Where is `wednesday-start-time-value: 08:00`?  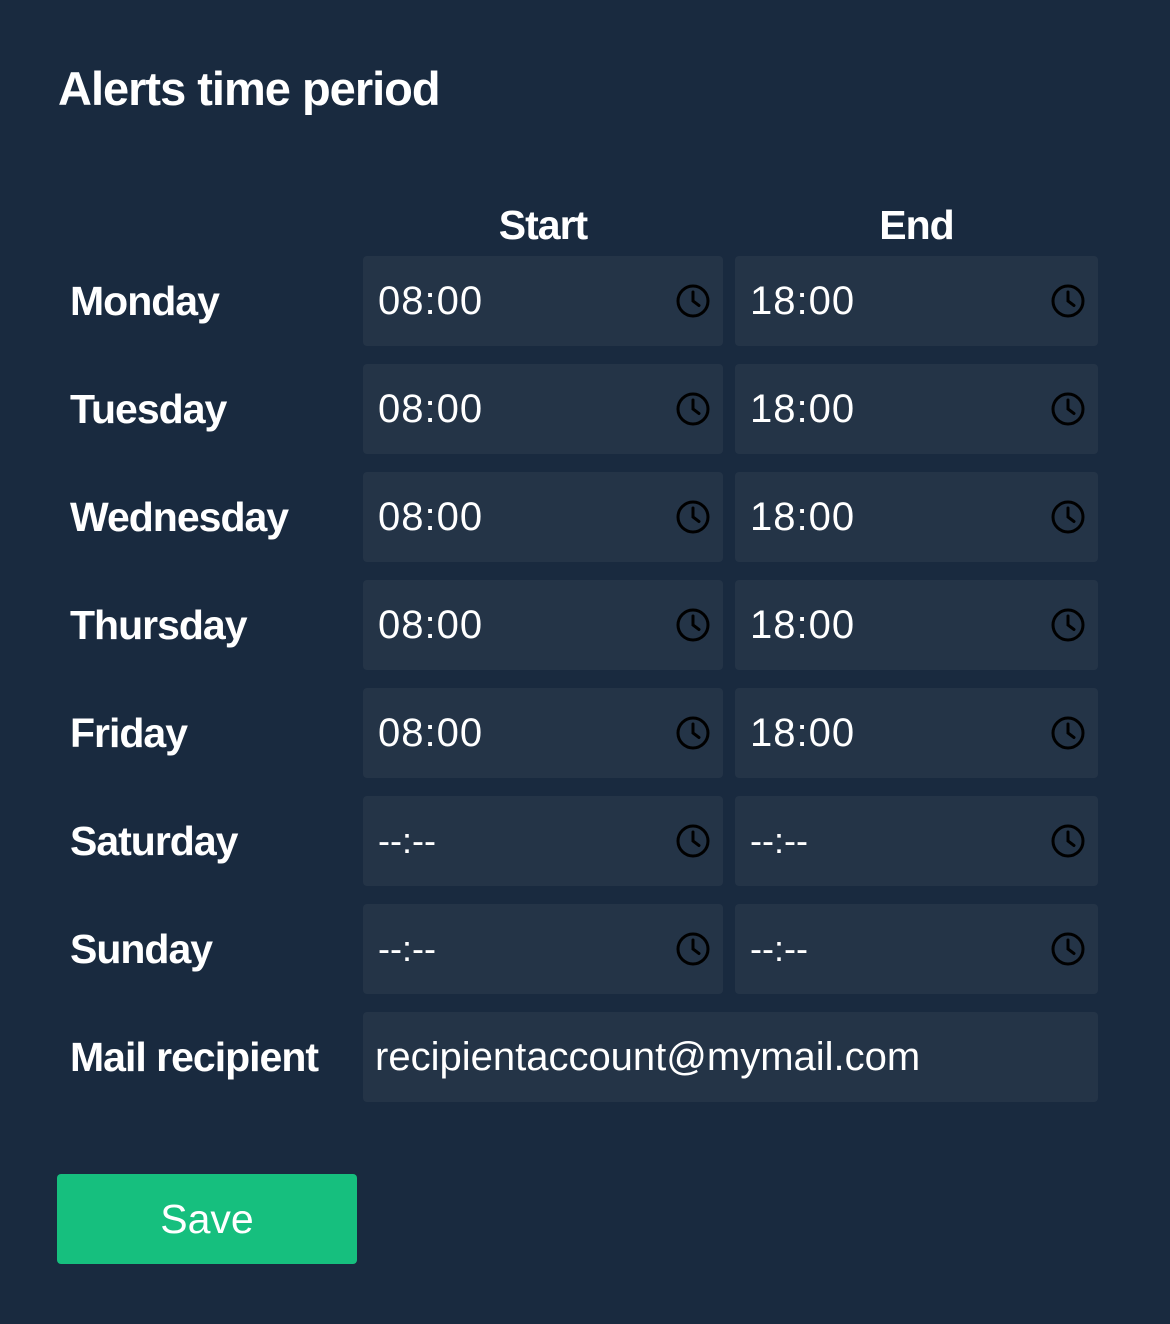
wednesday-start-time-value: 08:00 is located at coordinates (431, 517).